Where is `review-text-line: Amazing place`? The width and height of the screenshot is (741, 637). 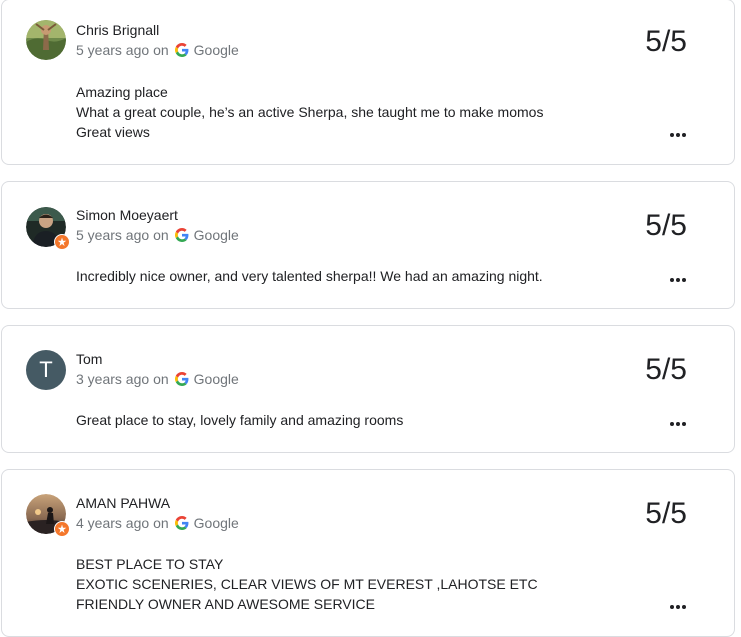 review-text-line: Amazing place is located at coordinates (122, 92).